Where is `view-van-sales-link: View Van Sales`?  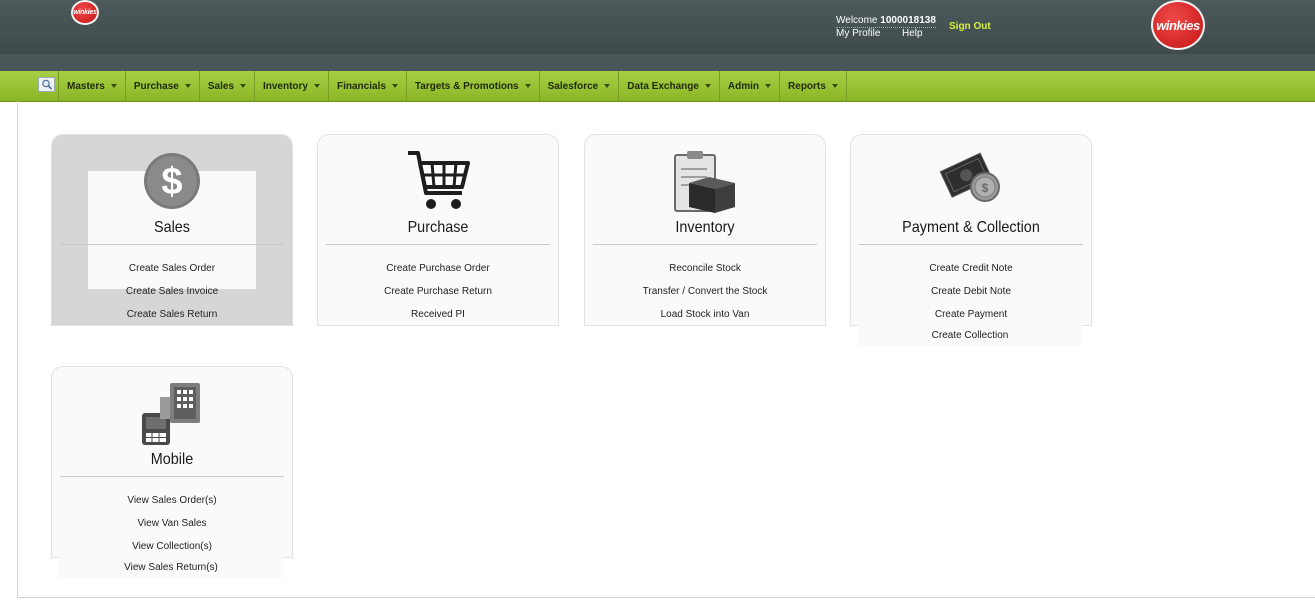 view-van-sales-link: View Van Sales is located at coordinates (172, 523).